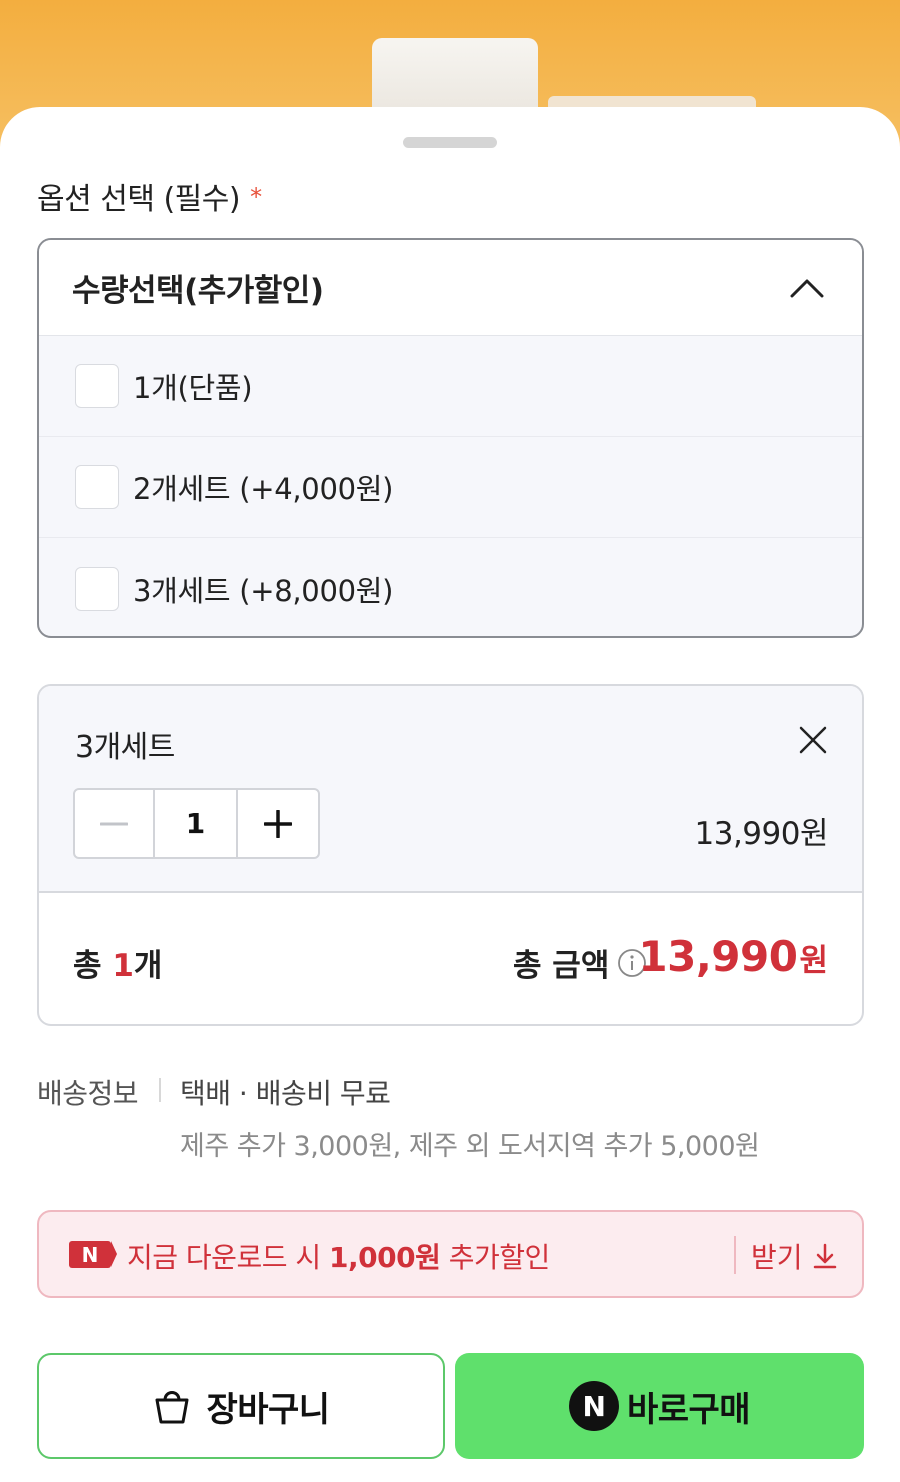 Image resolution: width=900 pixels, height=1482 pixels. Describe the element at coordinates (93, 1254) in the screenshot. I see `naver-coupon-icon: N` at that location.